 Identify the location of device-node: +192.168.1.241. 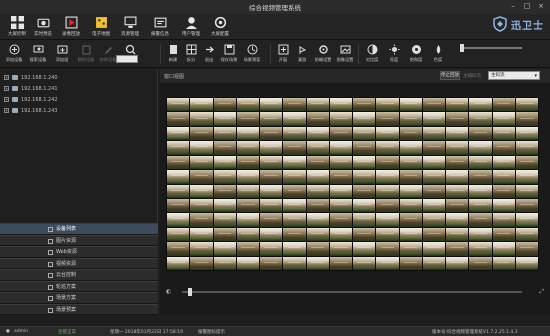
(31, 88).